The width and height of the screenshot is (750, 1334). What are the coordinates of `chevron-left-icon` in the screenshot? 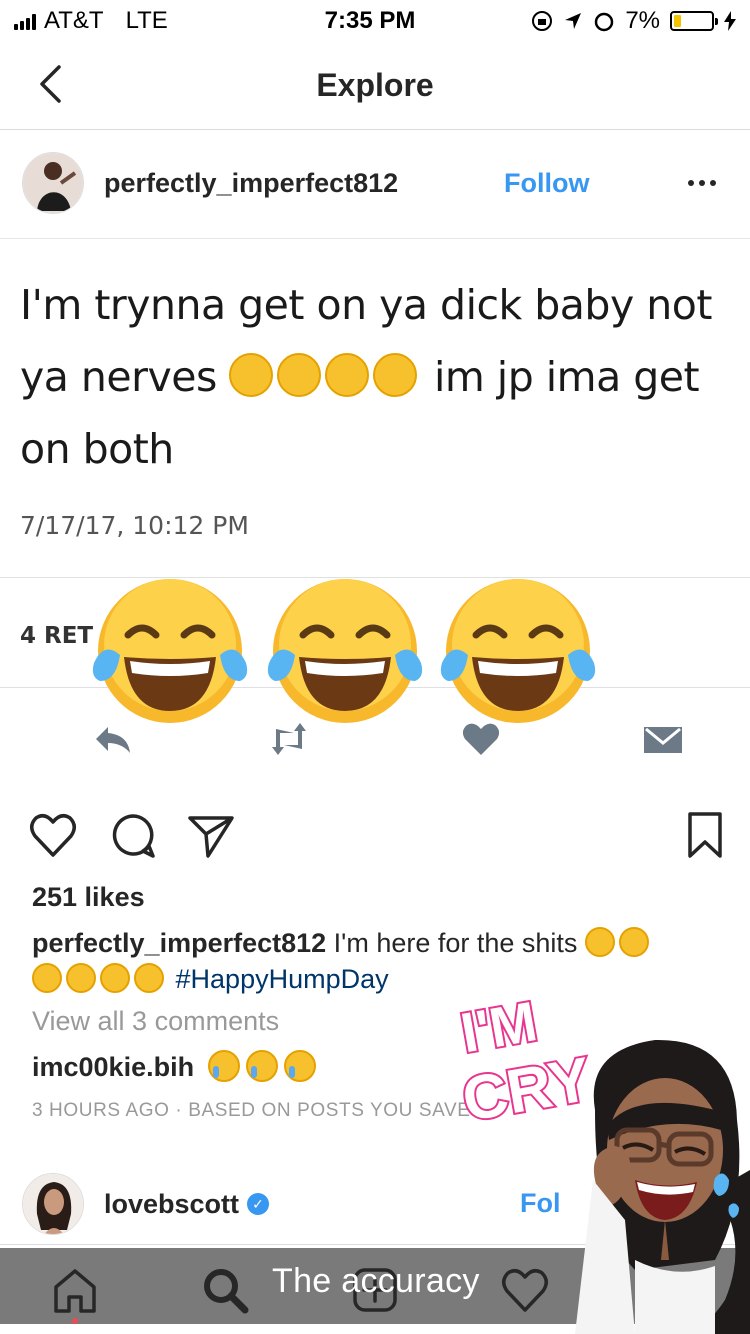 It's located at (50, 84).